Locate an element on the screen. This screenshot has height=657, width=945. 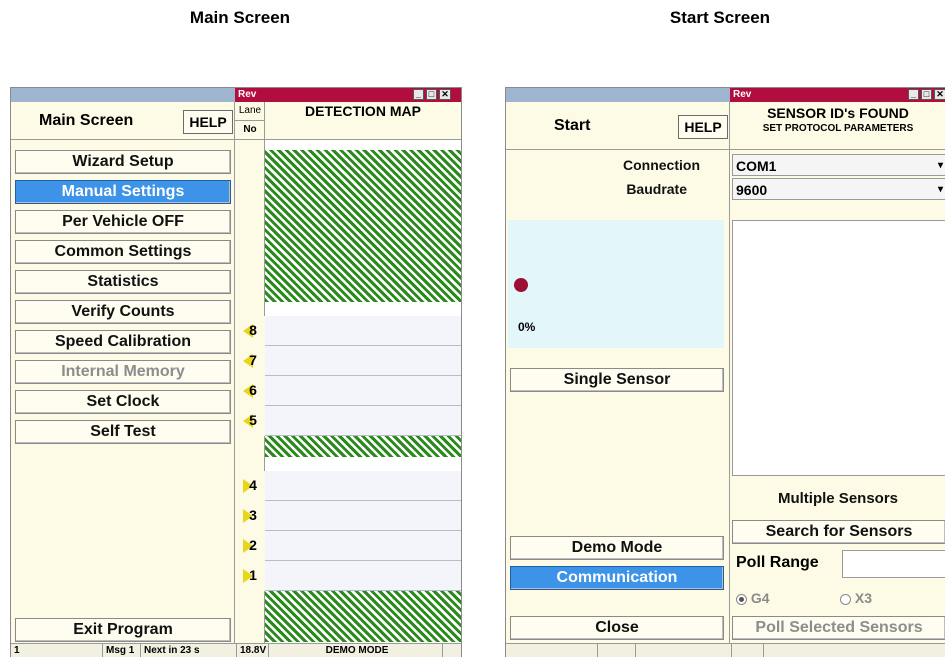
start-title: Start is located at coordinates (572, 125).